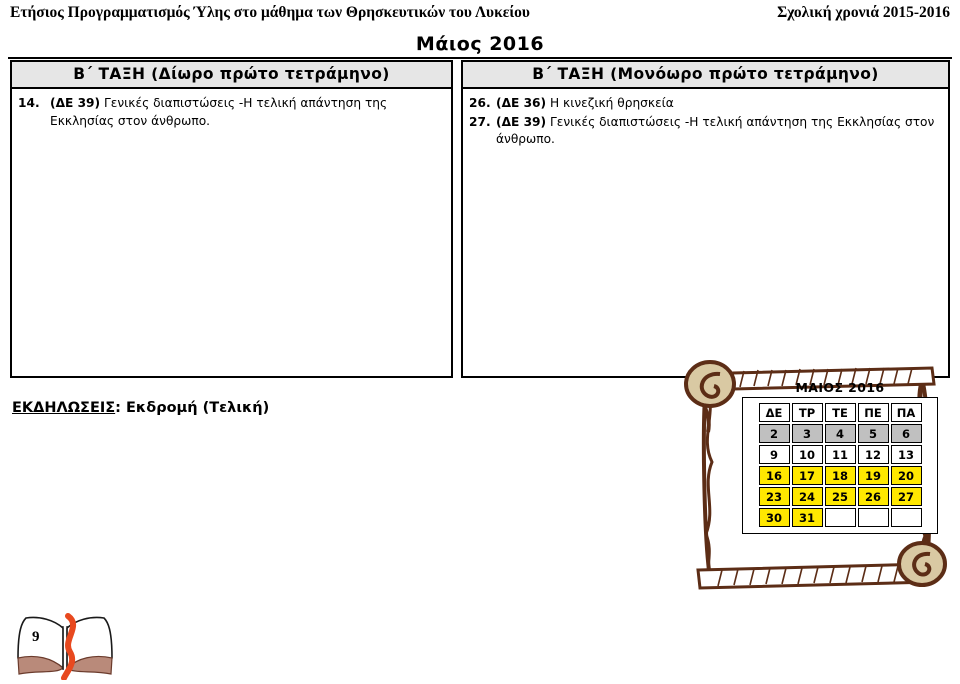 Image resolution: width=960 pixels, height=684 pixels. Describe the element at coordinates (774, 433) in the screenshot. I see `calendar-day-cell: 2` at that location.